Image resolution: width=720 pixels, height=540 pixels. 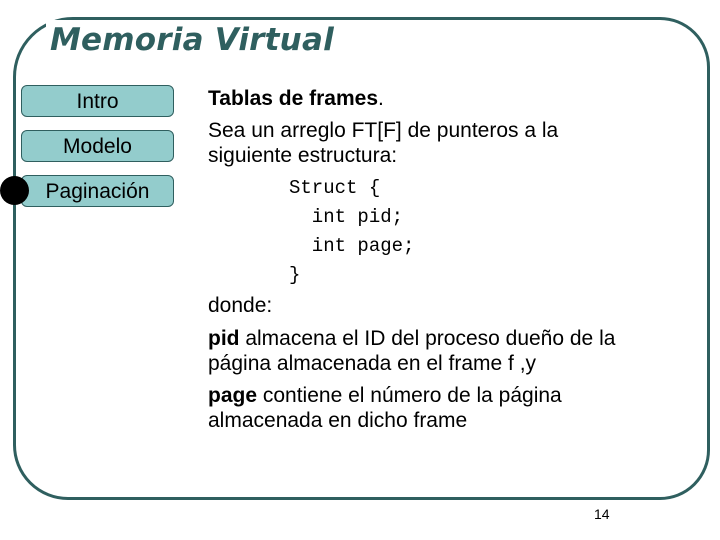 I want to click on page-description-line-1: page contiene el número de la página, so click(x=385, y=395).